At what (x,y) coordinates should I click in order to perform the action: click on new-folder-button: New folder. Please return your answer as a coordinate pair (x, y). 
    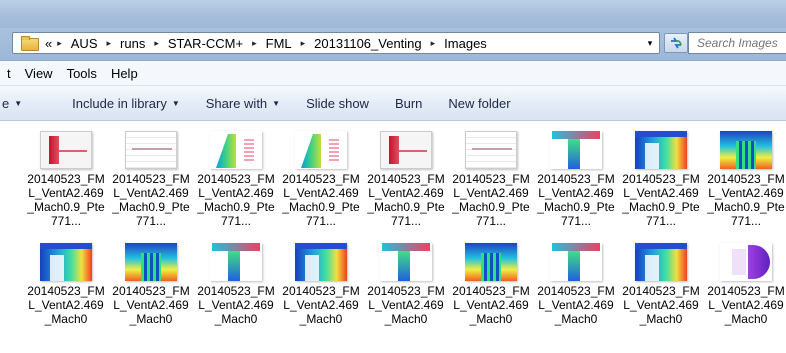
    Looking at the image, I should click on (478, 103).